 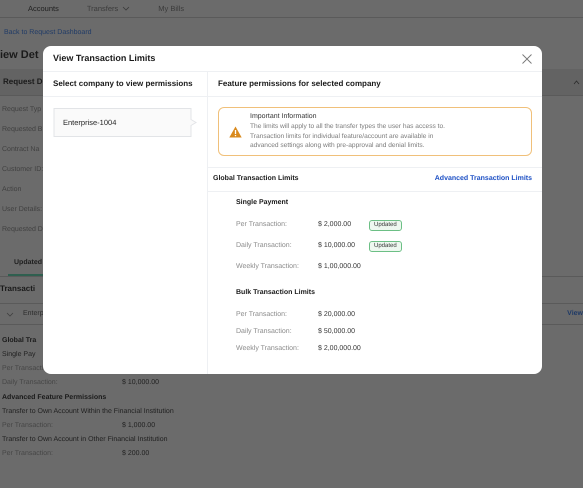 I want to click on column-heading: Select company to view permissions, so click(x=123, y=84).